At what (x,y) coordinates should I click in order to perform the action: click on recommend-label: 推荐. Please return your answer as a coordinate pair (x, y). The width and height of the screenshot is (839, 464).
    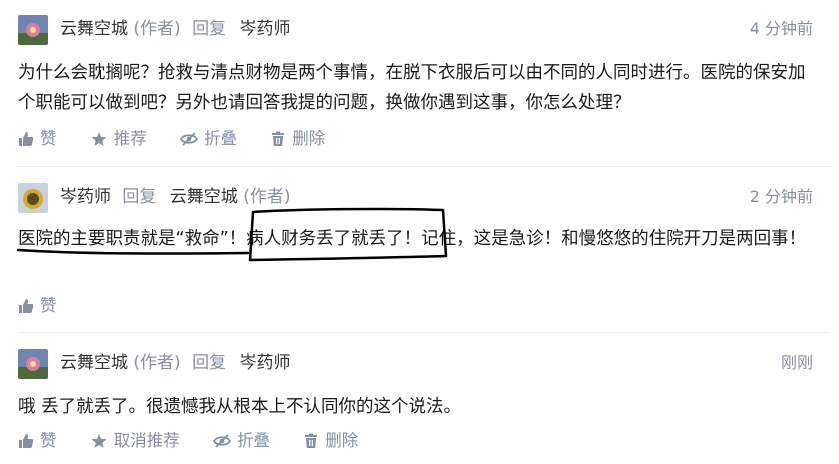
    Looking at the image, I should click on (130, 138).